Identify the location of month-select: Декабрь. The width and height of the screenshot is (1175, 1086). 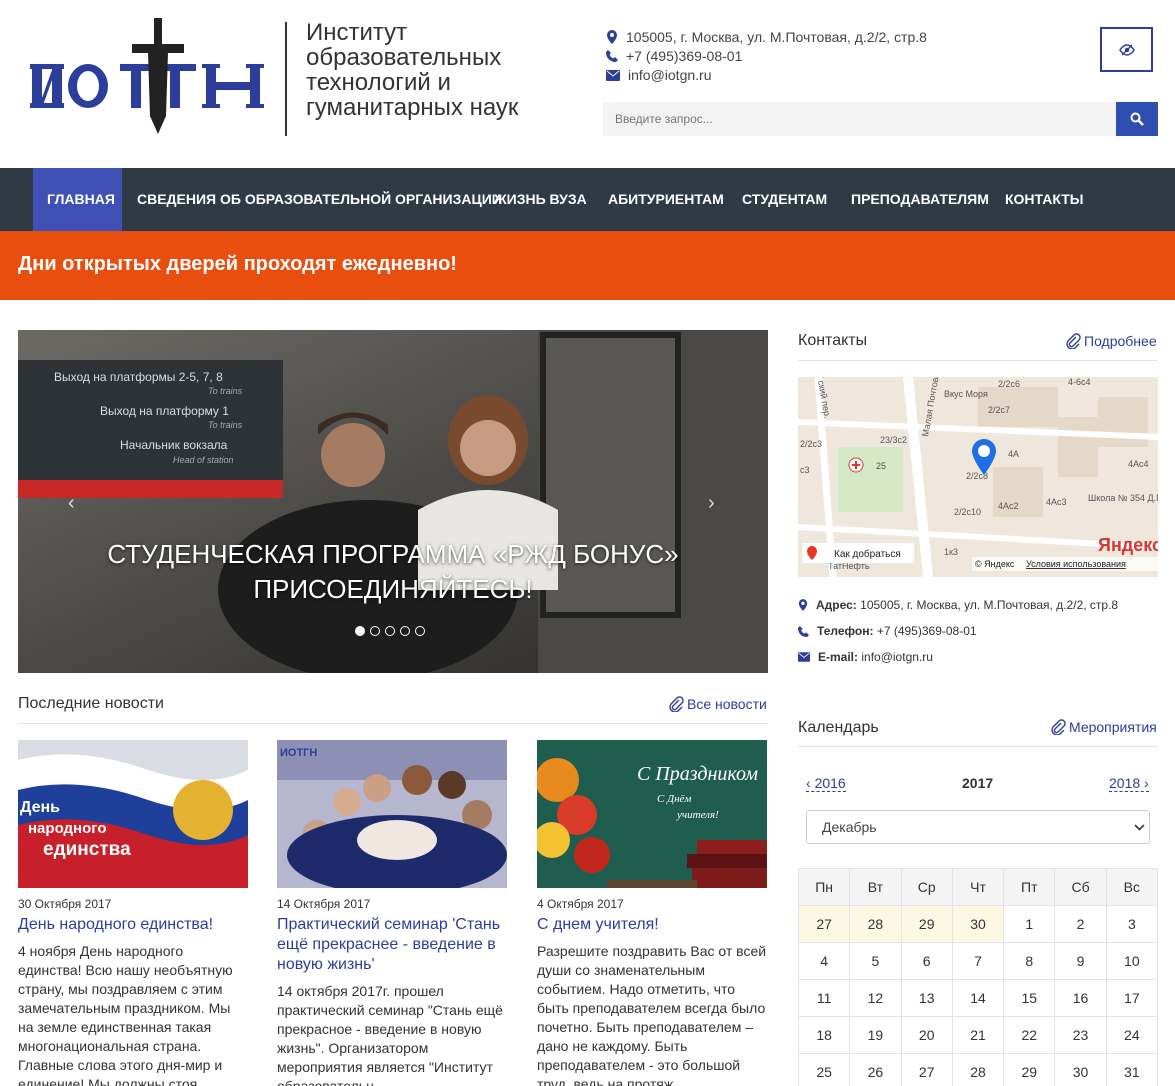
(978, 827).